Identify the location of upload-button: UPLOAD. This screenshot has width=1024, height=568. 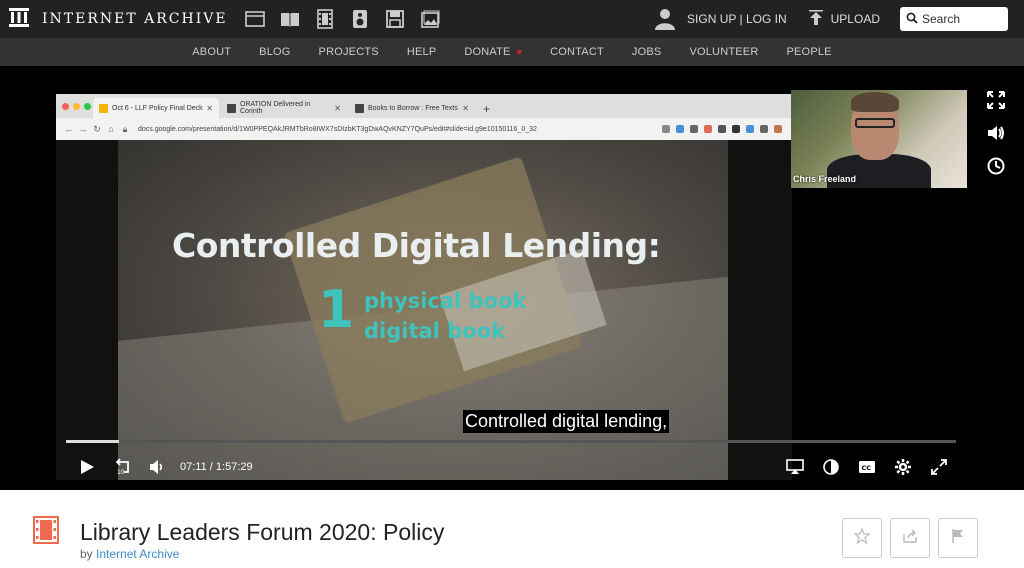
(843, 19).